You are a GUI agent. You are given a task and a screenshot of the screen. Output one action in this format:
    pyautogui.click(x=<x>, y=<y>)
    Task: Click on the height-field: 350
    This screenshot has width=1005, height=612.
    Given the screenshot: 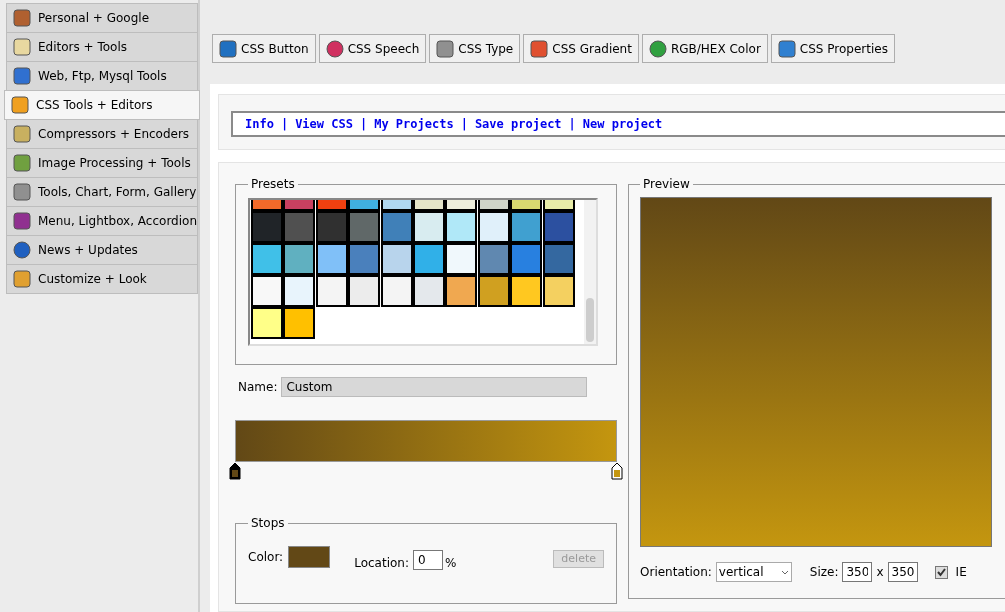 What is the action you would take?
    pyautogui.click(x=902, y=572)
    